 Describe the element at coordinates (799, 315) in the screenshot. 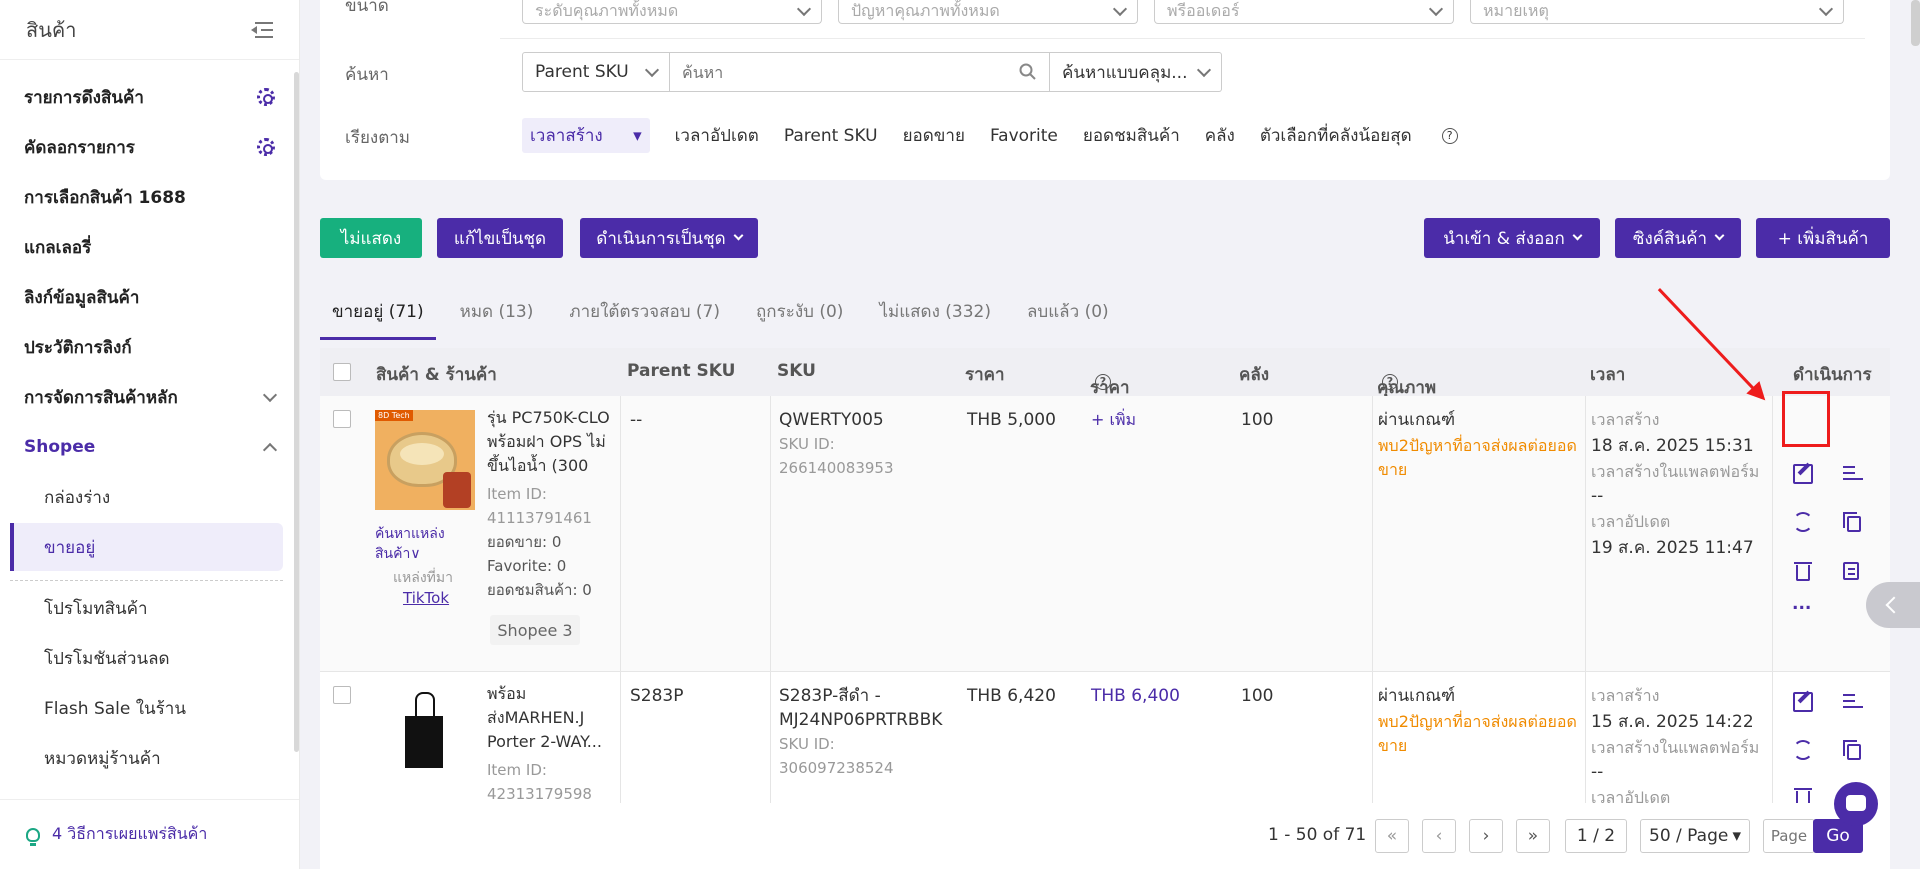

I see `tab-suspended: ถูกระงับ (0)` at that location.